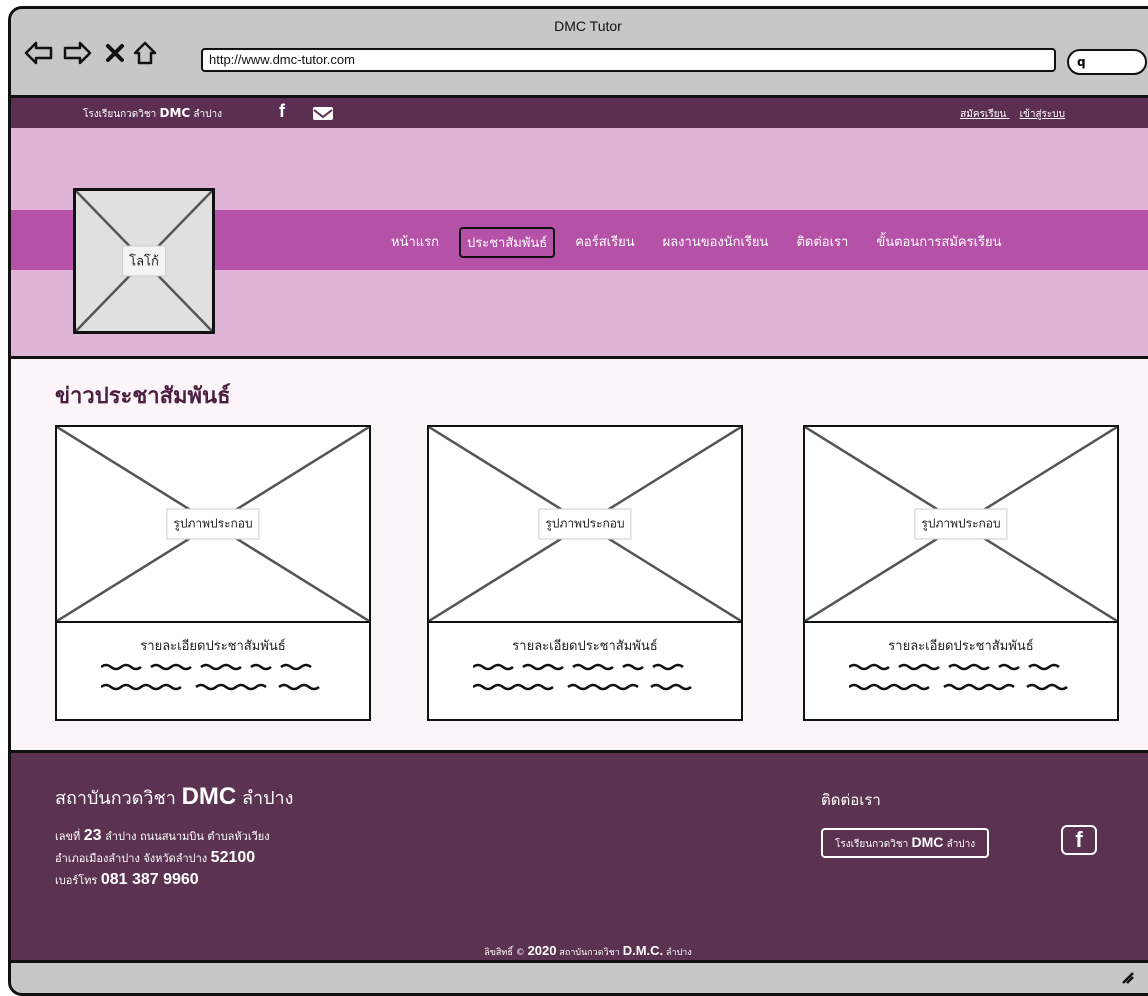 This screenshot has height=996, width=1148. Describe the element at coordinates (643, 950) in the screenshot. I see `copy-name: D.M.C.` at that location.